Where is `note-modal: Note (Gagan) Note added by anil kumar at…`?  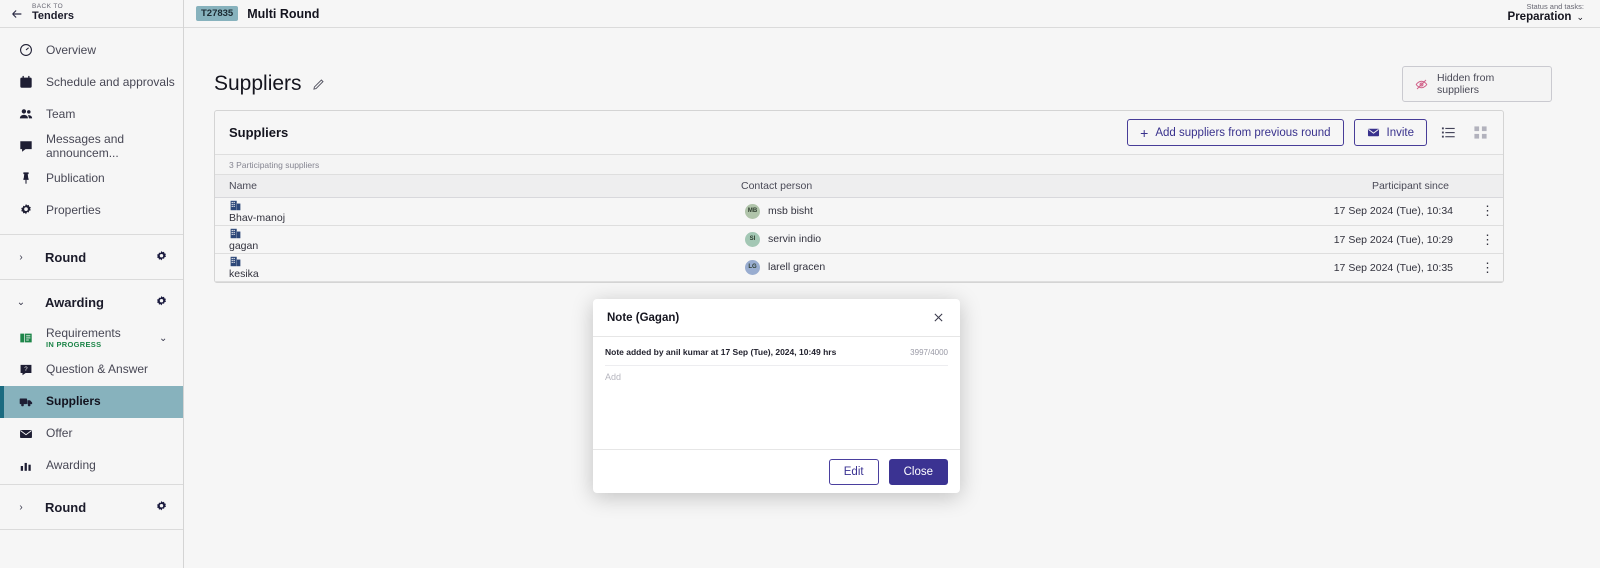
note-modal: Note (Gagan) Note added by anil kumar at… is located at coordinates (776, 396).